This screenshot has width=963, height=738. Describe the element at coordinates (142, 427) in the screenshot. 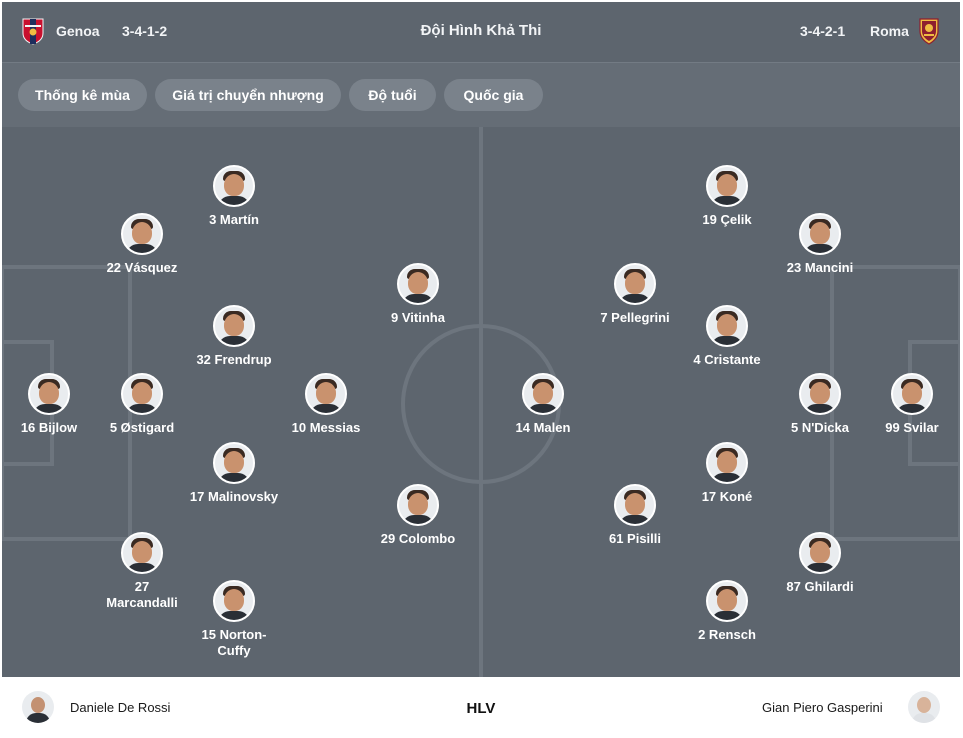

I see `player-label: 5 Østigard` at that location.